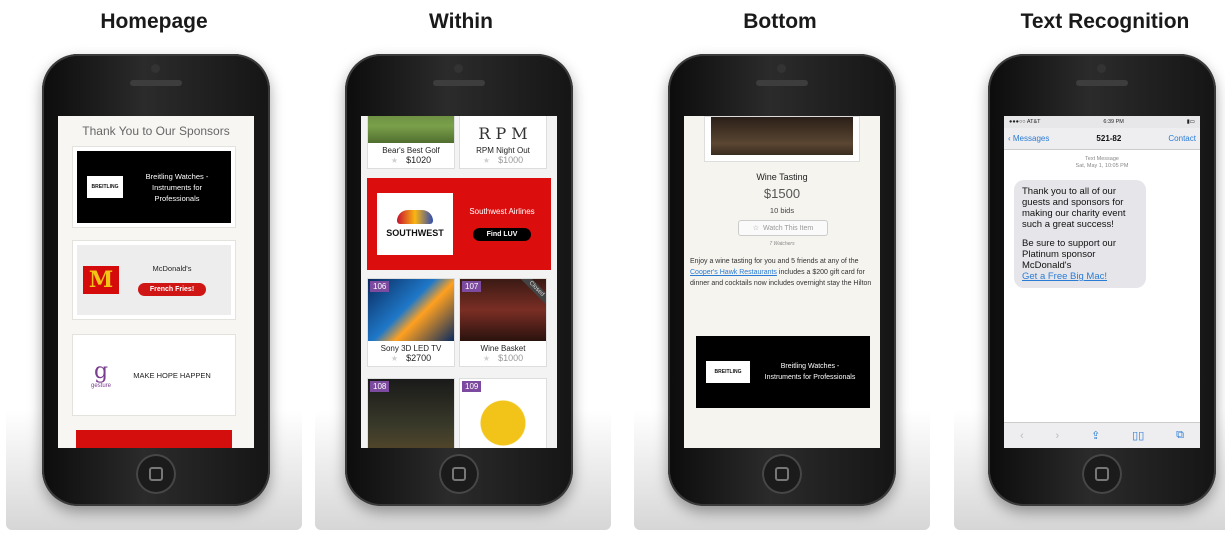 The width and height of the screenshot is (1225, 534). Describe the element at coordinates (503, 150) in the screenshot. I see `tile-name: RPM Night Out` at that location.